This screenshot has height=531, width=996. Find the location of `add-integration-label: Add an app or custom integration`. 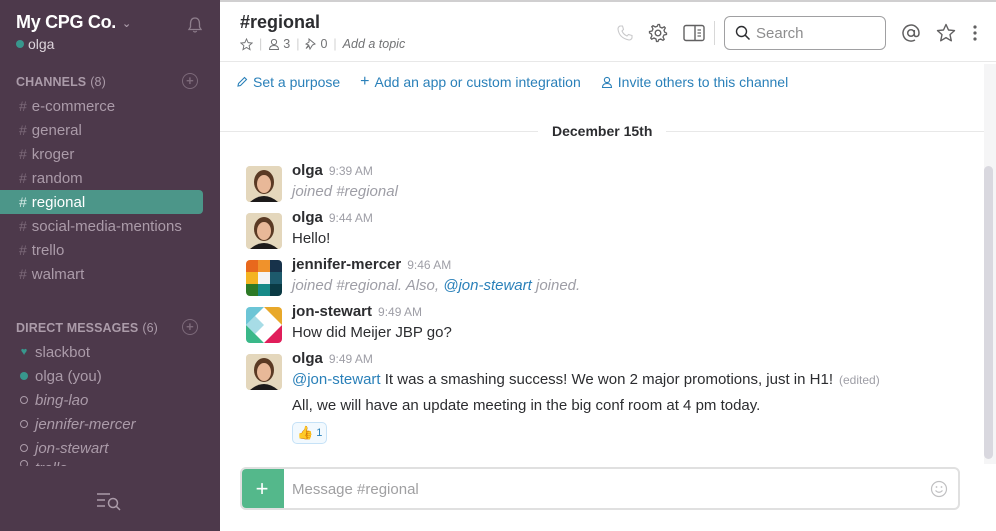

add-integration-label: Add an app or custom integration is located at coordinates (477, 82).